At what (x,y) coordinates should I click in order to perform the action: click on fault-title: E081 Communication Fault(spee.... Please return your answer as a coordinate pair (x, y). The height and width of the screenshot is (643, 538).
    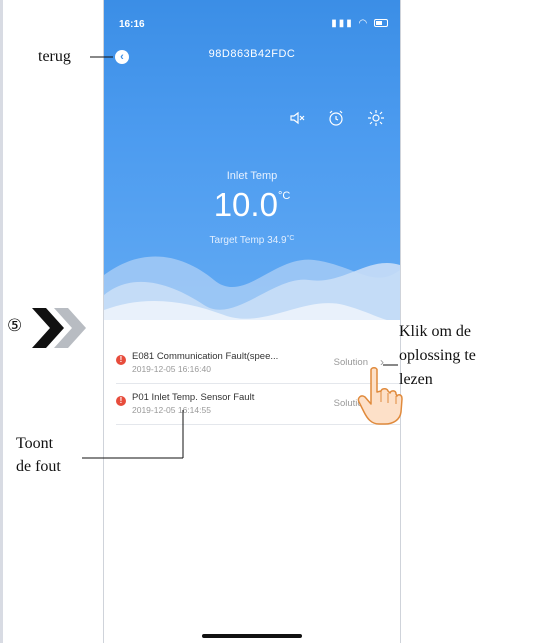
    Looking at the image, I should click on (205, 356).